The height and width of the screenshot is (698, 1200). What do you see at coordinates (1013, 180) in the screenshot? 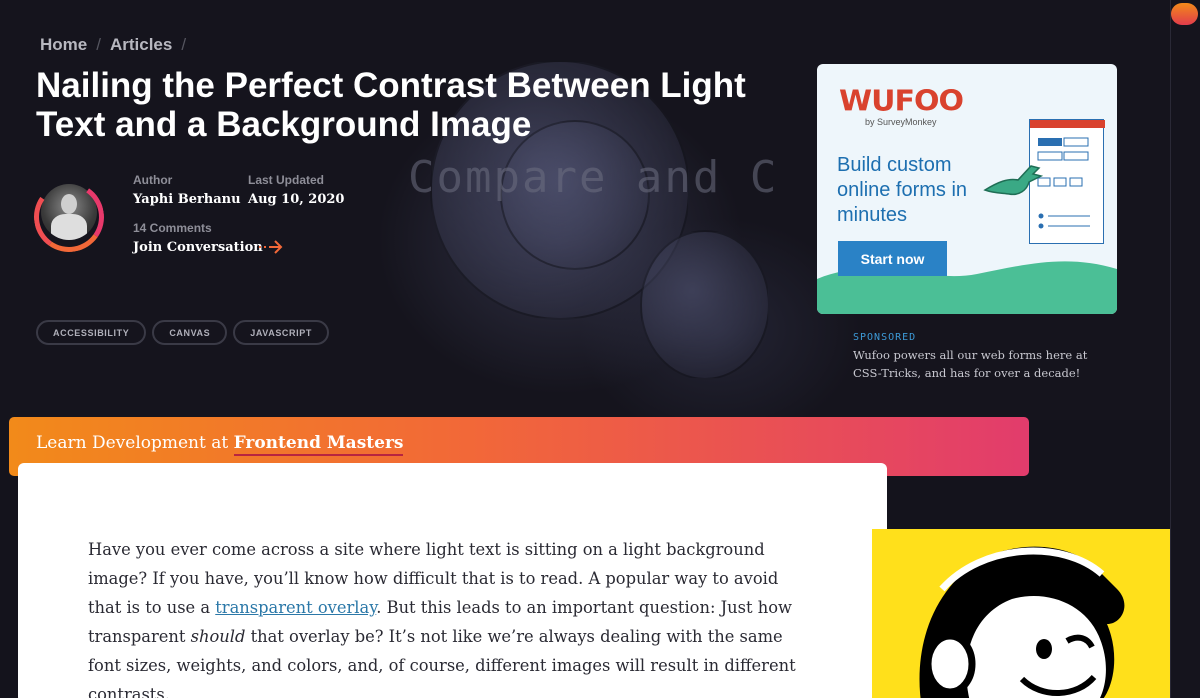
I see `dinosaur-mascot-icon` at bounding box center [1013, 180].